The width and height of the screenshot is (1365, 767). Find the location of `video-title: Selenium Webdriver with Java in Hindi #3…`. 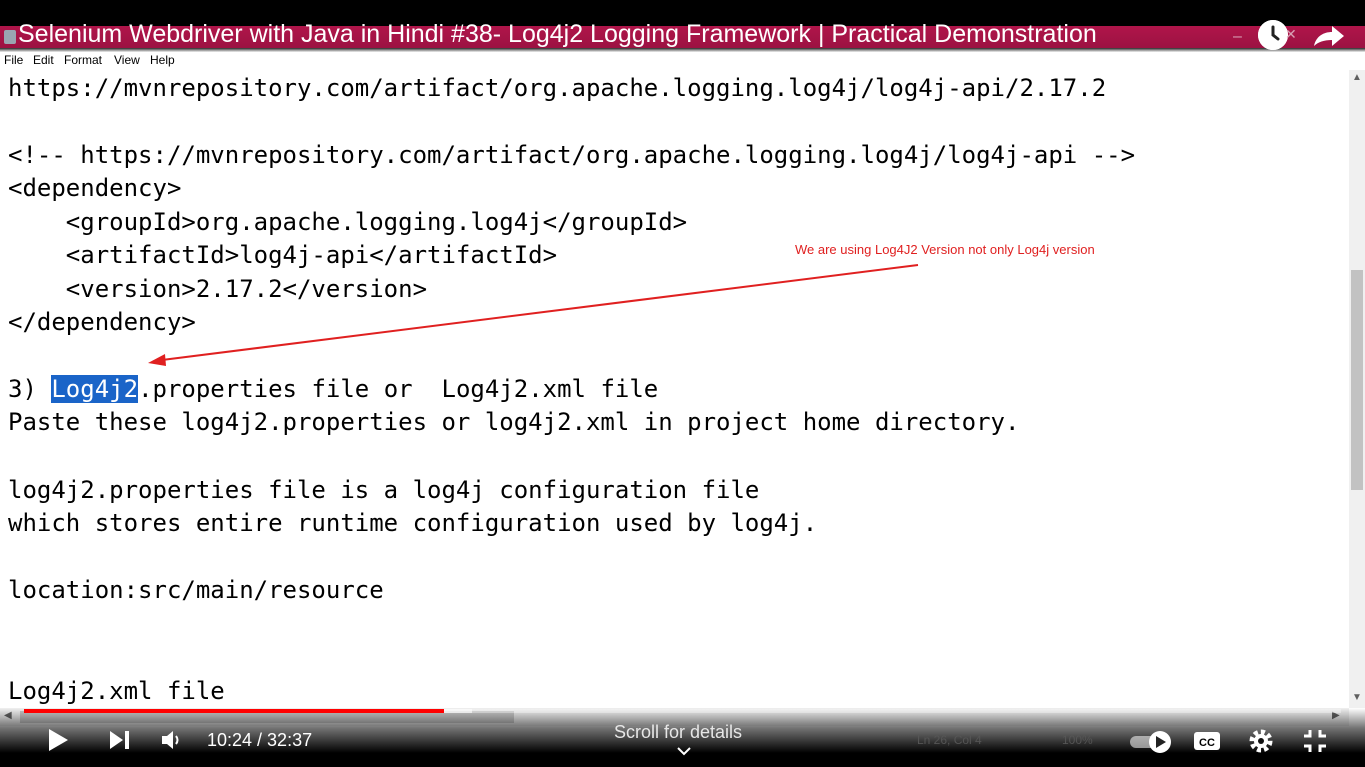

video-title: Selenium Webdriver with Java in Hindi #3… is located at coordinates (557, 34).